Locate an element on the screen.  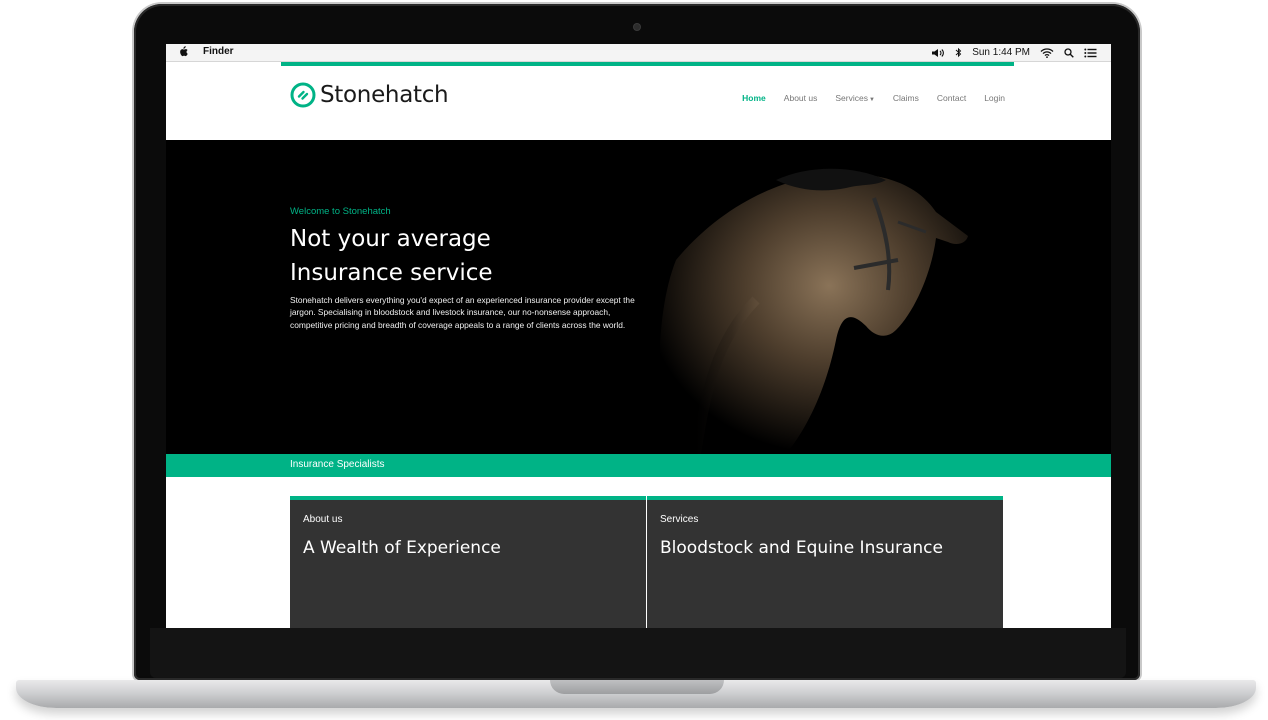
hero-headline: Not your average Insurance service is located at coordinates (391, 256).